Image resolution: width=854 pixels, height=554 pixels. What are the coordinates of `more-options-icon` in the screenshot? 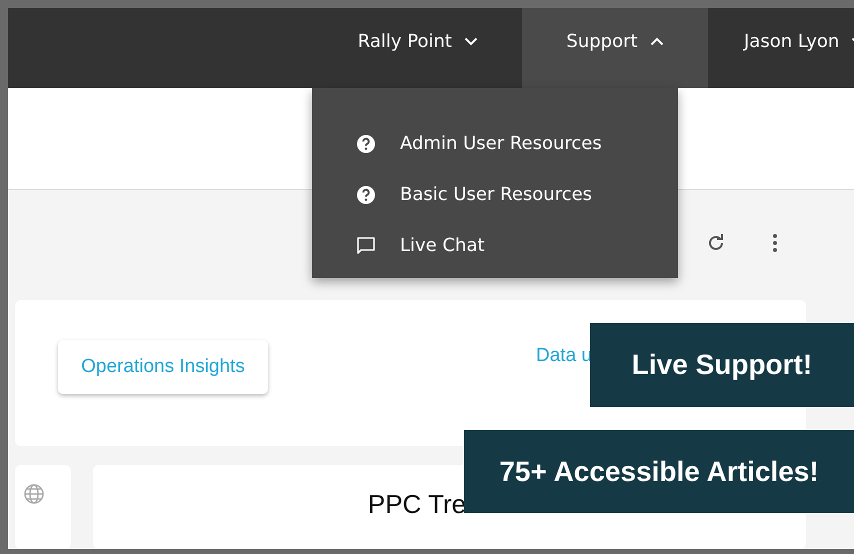 It's located at (775, 243).